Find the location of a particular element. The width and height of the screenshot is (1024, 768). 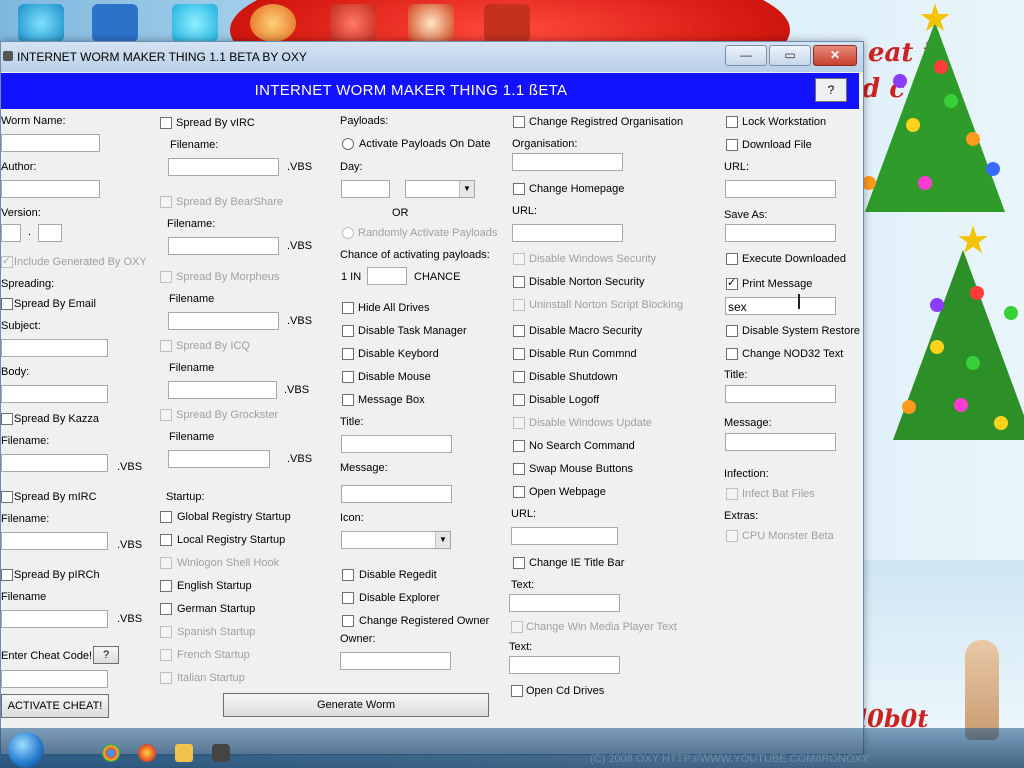

cheat-help-button: ? is located at coordinates (106, 655).